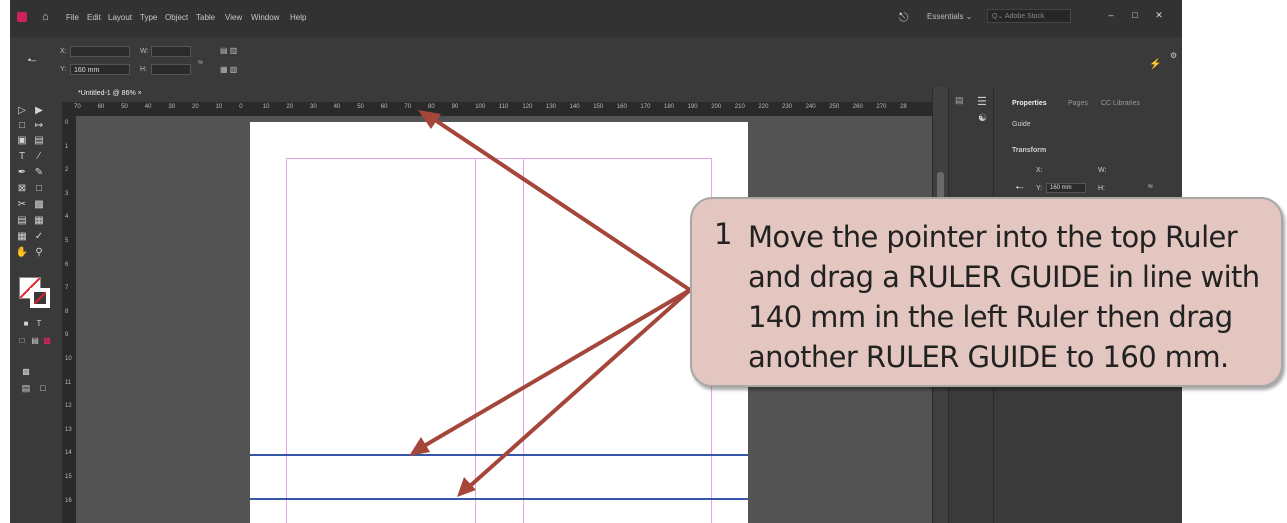 The image size is (1287, 523). What do you see at coordinates (22, 156) in the screenshot?
I see `type-tool-icon: T` at bounding box center [22, 156].